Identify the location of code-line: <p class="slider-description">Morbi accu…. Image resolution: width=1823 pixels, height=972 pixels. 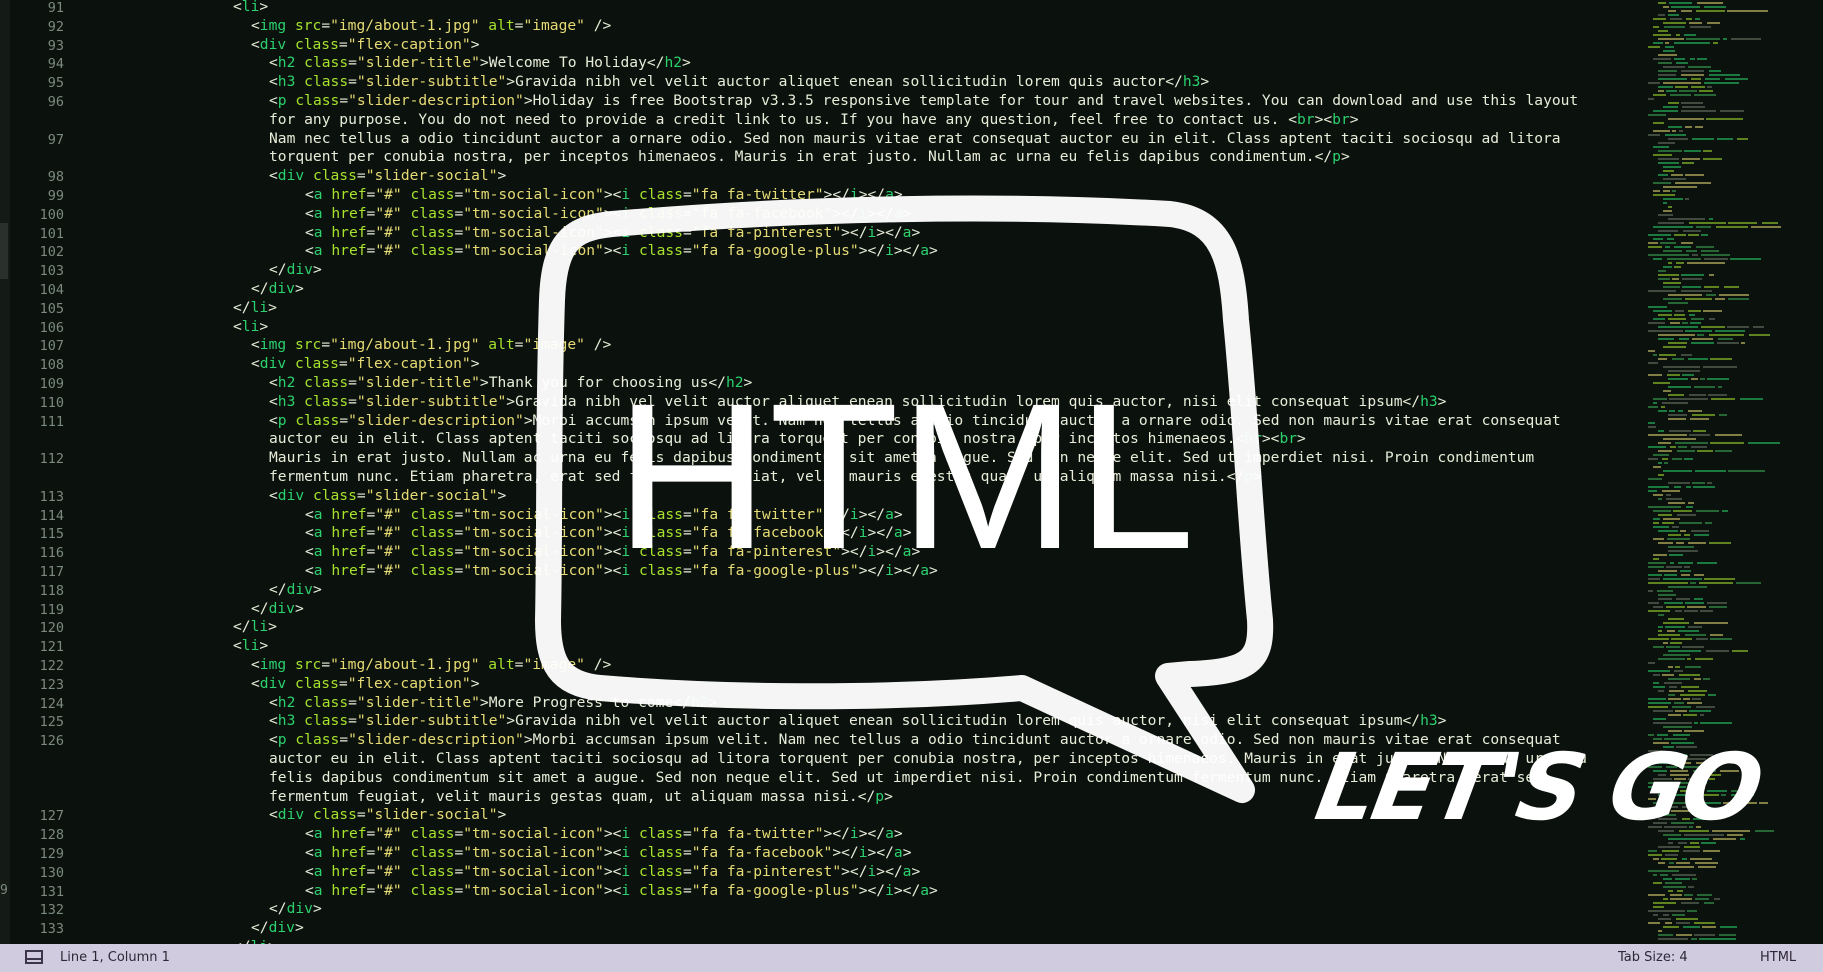
(915, 421).